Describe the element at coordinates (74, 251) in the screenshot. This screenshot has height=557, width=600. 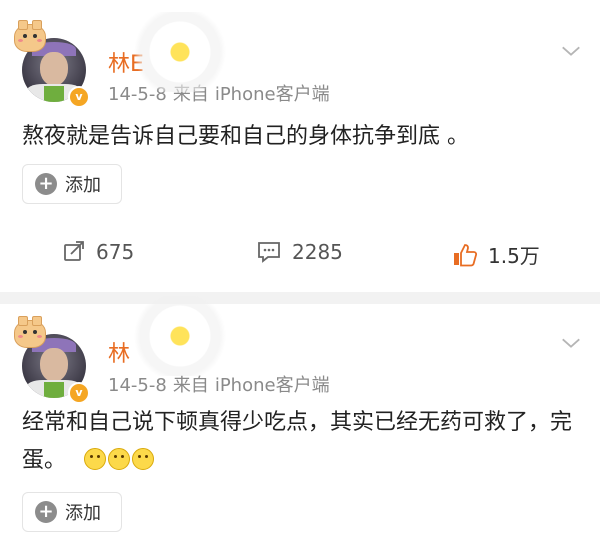
I see `repost-icon` at that location.